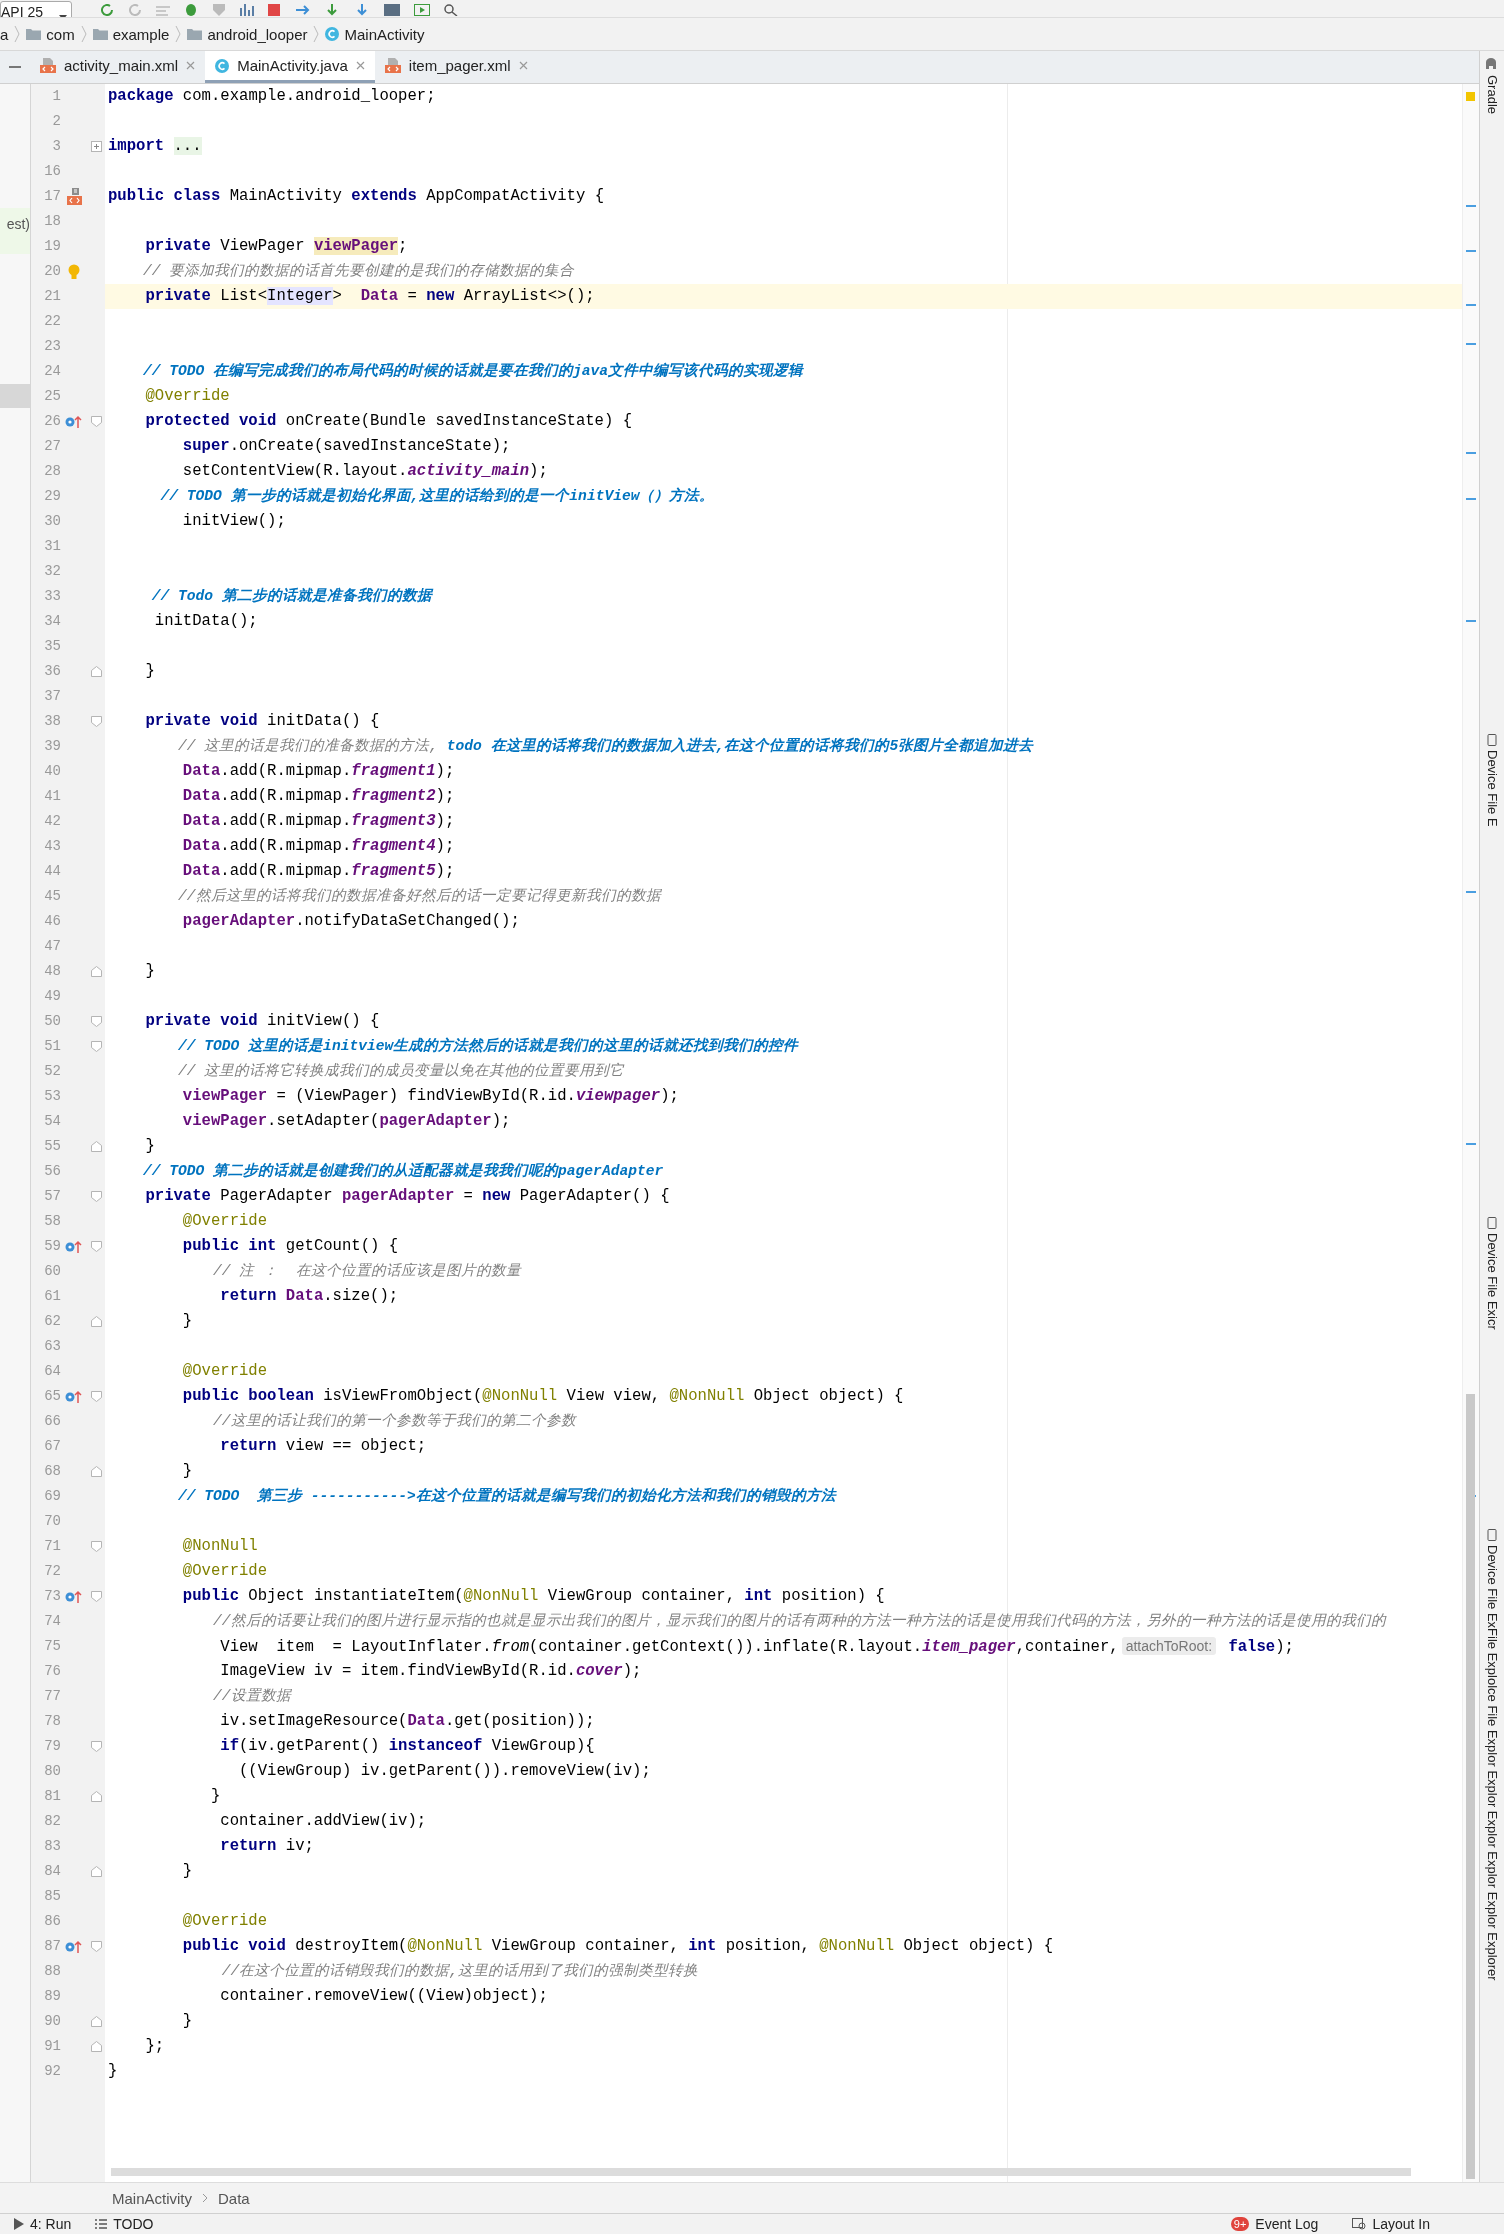  What do you see at coordinates (323, 1821) in the screenshot?
I see `code-line: container.addView(iv);` at bounding box center [323, 1821].